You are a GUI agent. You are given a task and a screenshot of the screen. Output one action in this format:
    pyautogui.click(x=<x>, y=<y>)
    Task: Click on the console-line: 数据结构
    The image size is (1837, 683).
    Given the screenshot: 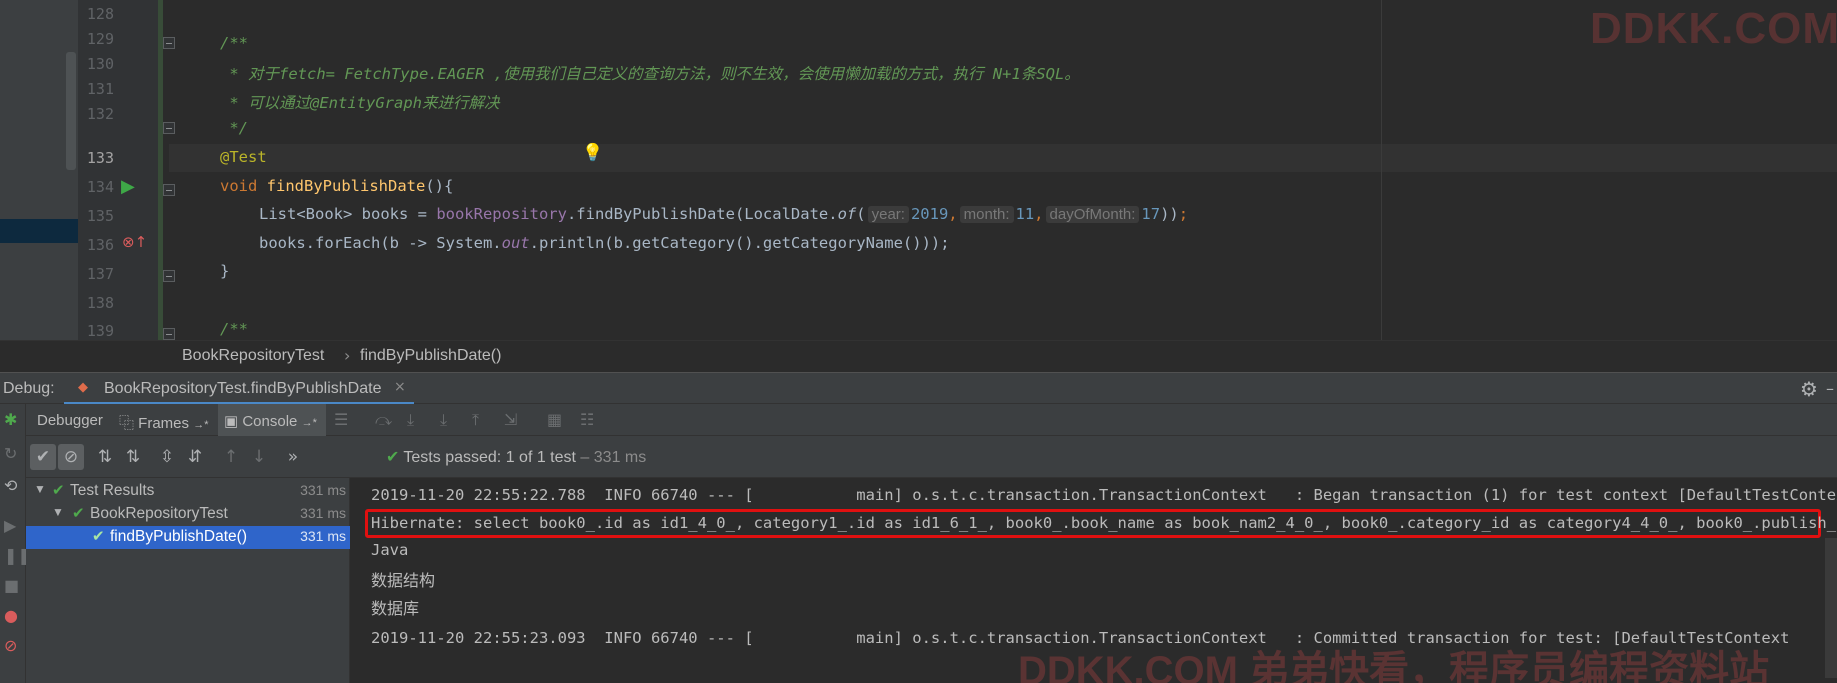 What is the action you would take?
    pyautogui.click(x=403, y=580)
    